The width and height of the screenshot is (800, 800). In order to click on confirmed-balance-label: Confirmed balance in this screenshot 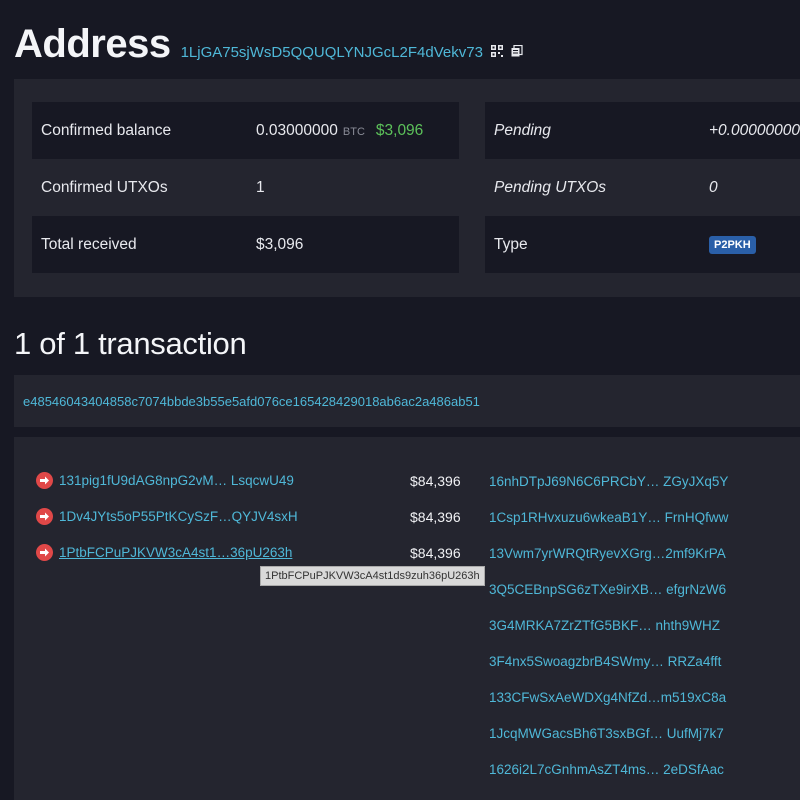, I will do `click(106, 130)`.